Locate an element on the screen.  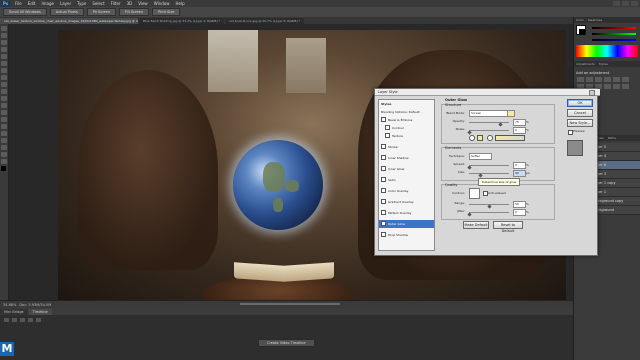
invert-icon is located at coordinates (616, 86).